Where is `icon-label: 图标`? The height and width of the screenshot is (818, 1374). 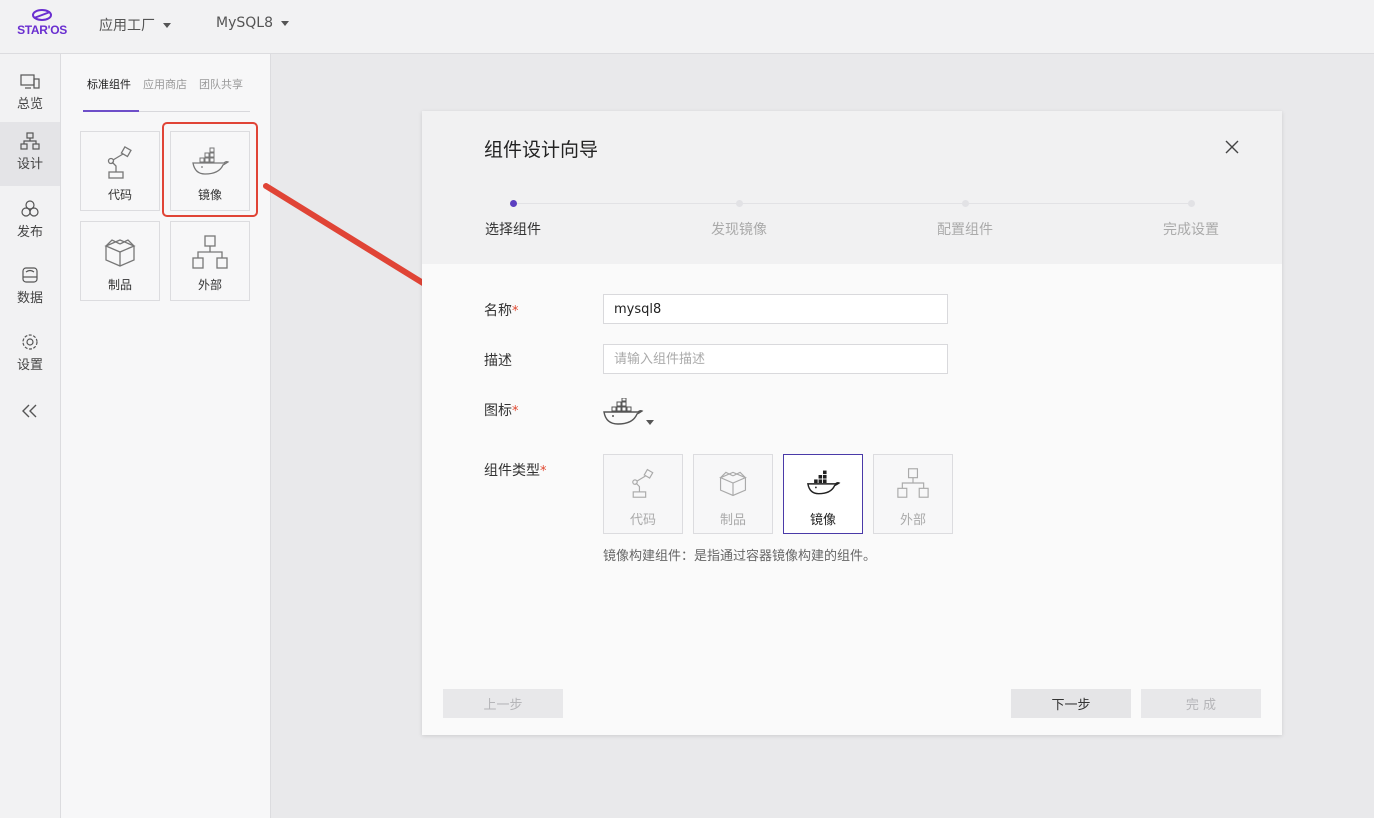
icon-label: 图标 is located at coordinates (498, 411).